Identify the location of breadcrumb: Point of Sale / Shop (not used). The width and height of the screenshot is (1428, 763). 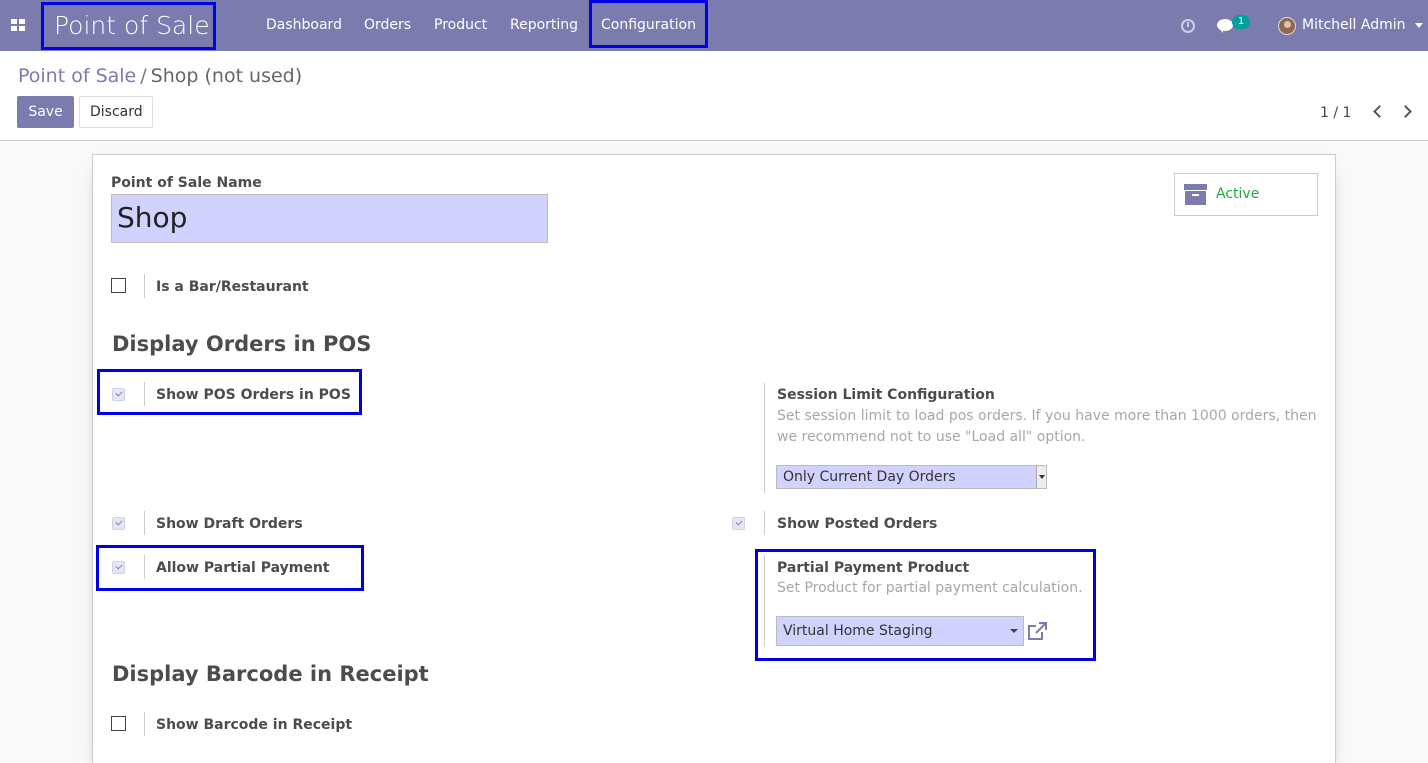
(160, 76).